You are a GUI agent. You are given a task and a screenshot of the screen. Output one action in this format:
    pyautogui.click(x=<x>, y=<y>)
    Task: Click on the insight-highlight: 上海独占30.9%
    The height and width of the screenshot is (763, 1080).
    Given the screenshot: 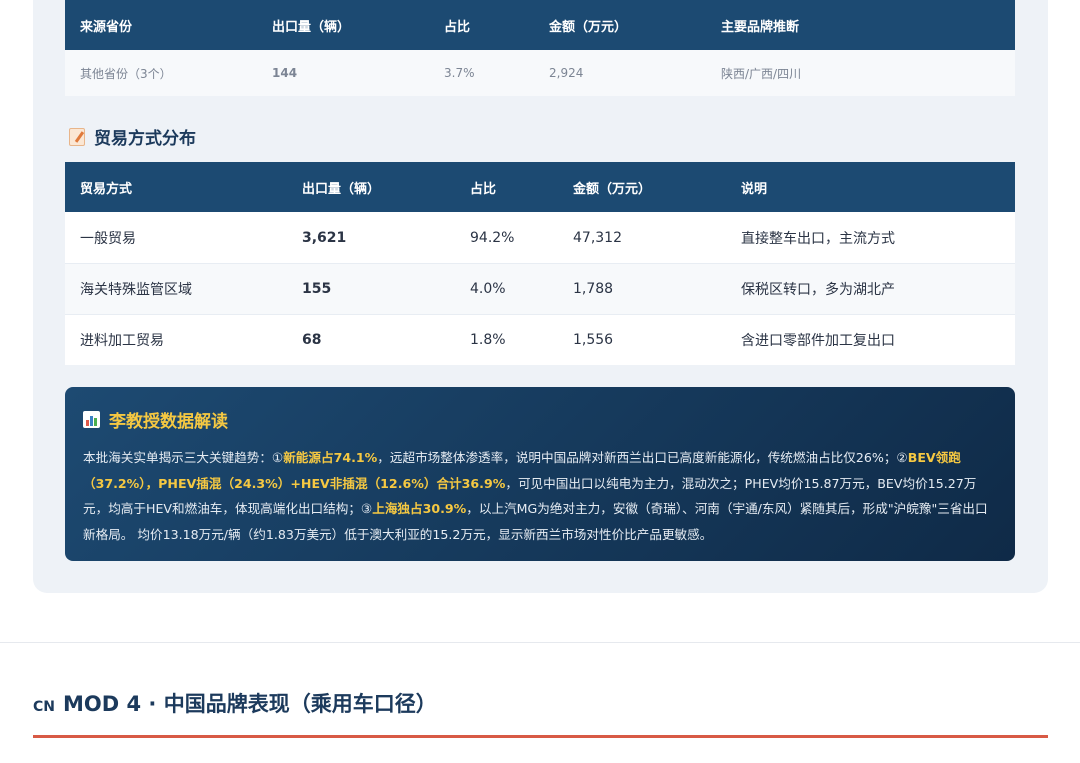 What is the action you would take?
    pyautogui.click(x=419, y=508)
    